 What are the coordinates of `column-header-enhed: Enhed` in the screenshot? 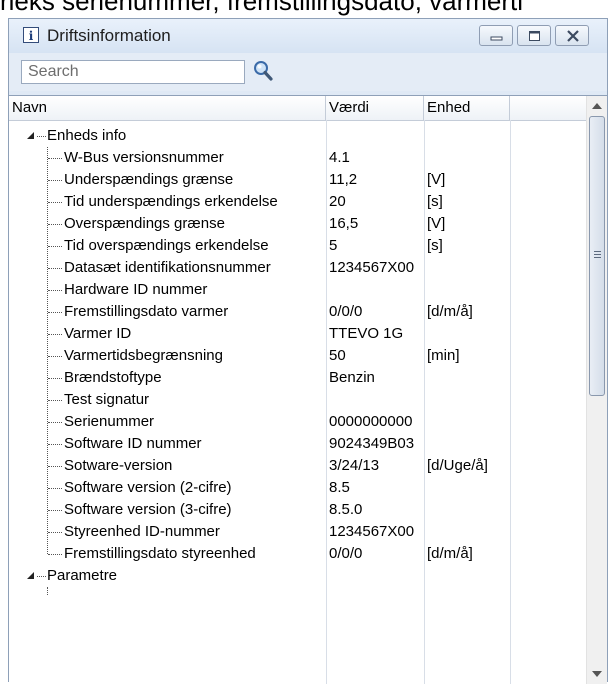 It's located at (467, 108).